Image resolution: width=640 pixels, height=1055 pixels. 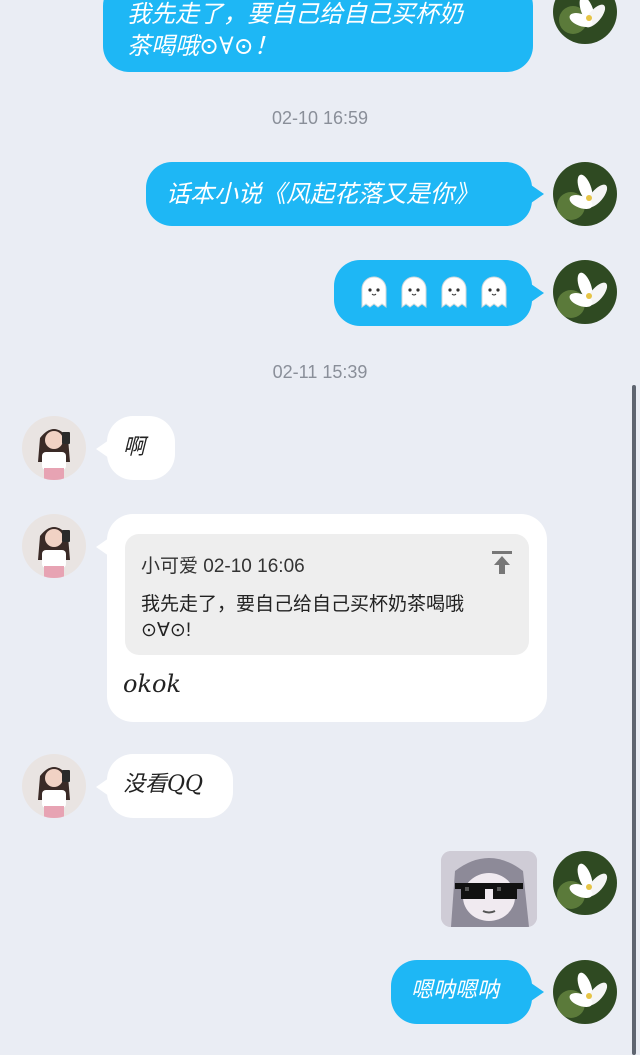 I want to click on their-message-bubble: 啊, so click(x=141, y=448).